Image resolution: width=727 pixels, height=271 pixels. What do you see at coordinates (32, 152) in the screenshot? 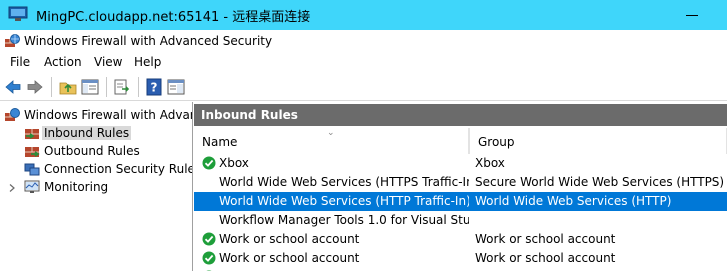
I see `outbound-rules-icon` at bounding box center [32, 152].